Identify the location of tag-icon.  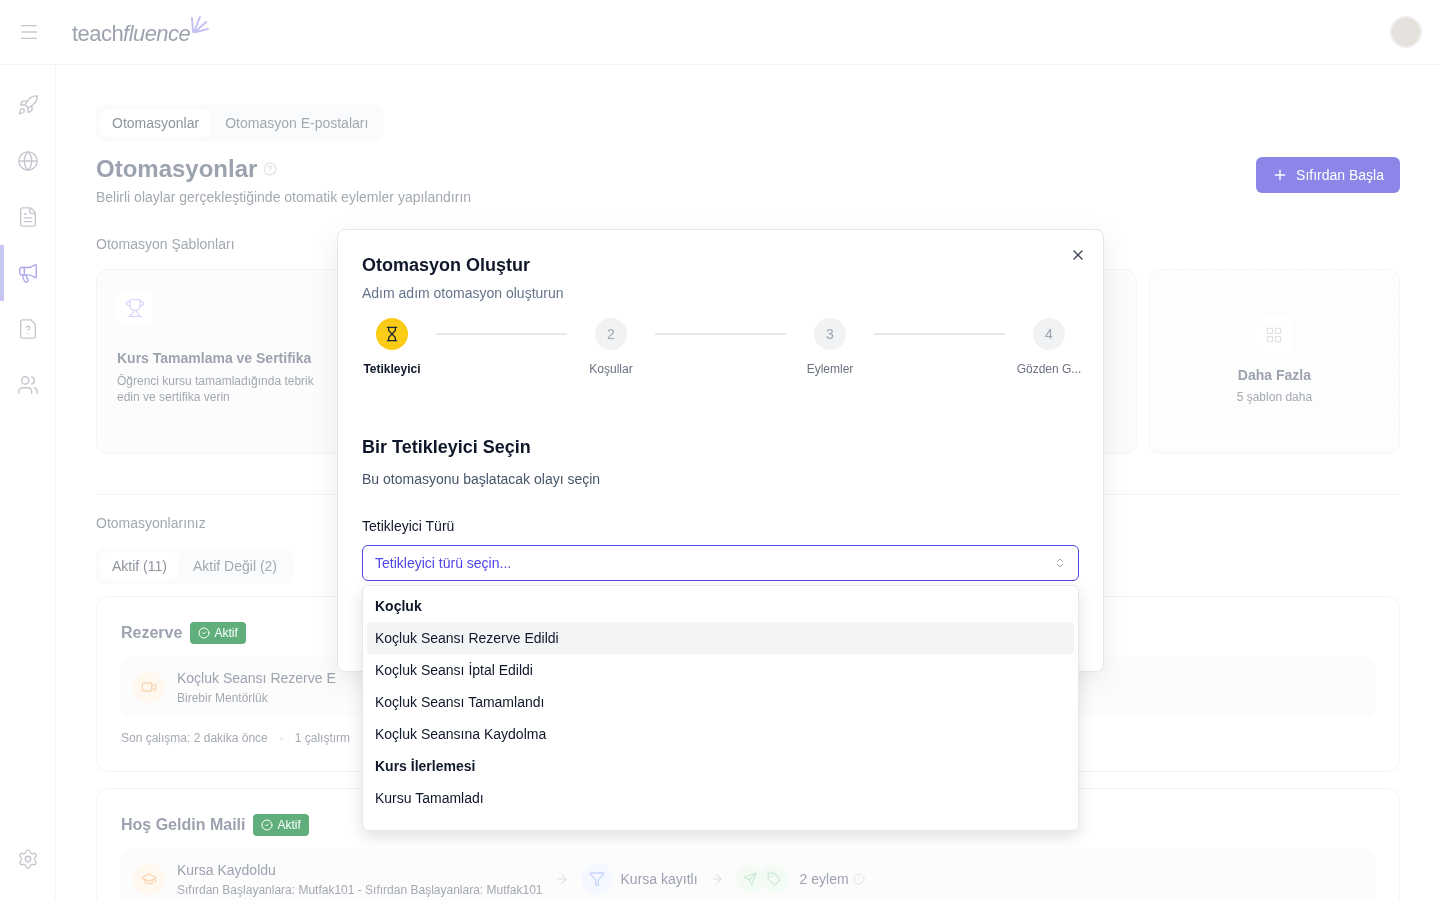
(773, 879).